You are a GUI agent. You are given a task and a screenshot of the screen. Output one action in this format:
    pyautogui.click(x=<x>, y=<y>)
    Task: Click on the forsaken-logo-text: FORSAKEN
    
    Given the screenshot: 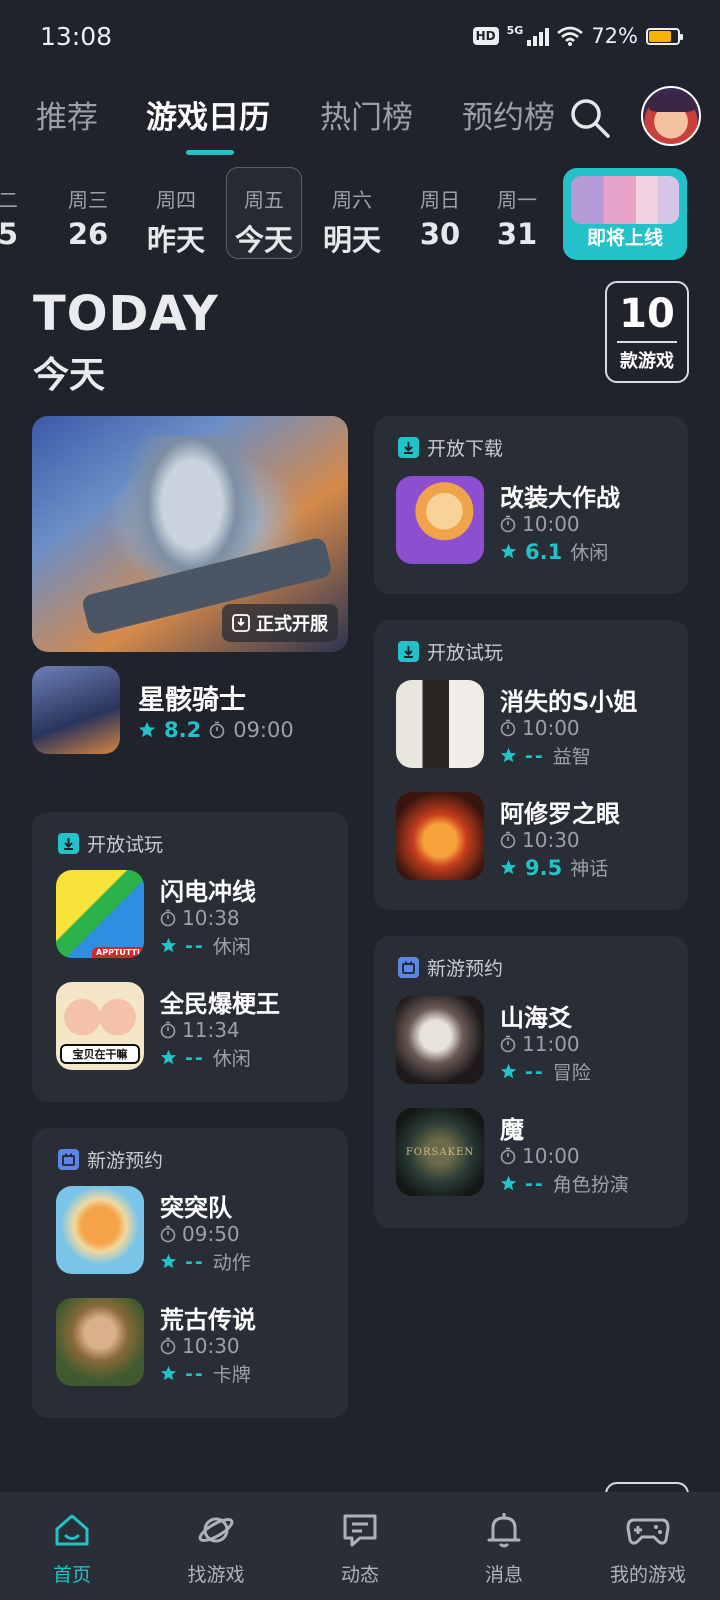 What is the action you would take?
    pyautogui.click(x=440, y=1152)
    